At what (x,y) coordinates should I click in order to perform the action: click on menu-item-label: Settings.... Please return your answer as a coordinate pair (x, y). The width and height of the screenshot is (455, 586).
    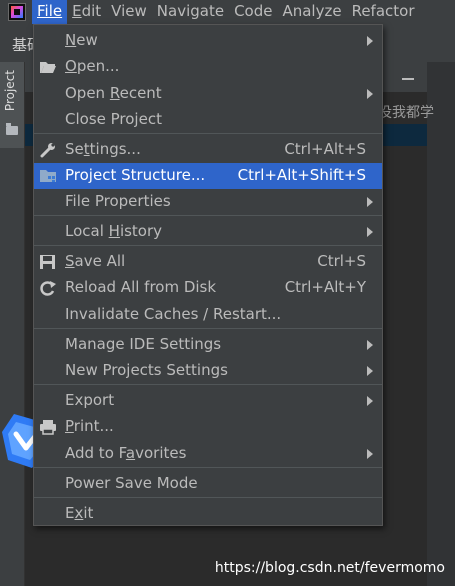
    Looking at the image, I should click on (103, 149).